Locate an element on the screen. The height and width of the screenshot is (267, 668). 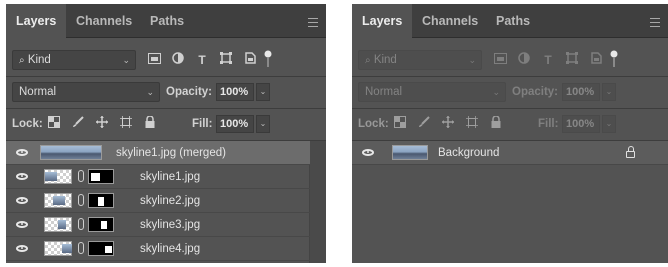
panel-tab-bar: Layers Channels Paths is located at coordinates (166, 21).